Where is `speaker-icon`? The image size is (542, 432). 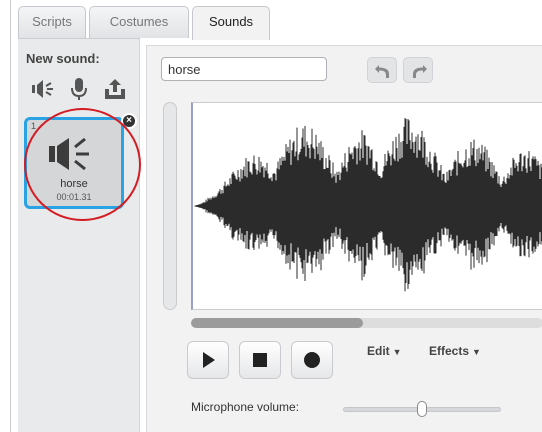
speaker-icon is located at coordinates (72, 154).